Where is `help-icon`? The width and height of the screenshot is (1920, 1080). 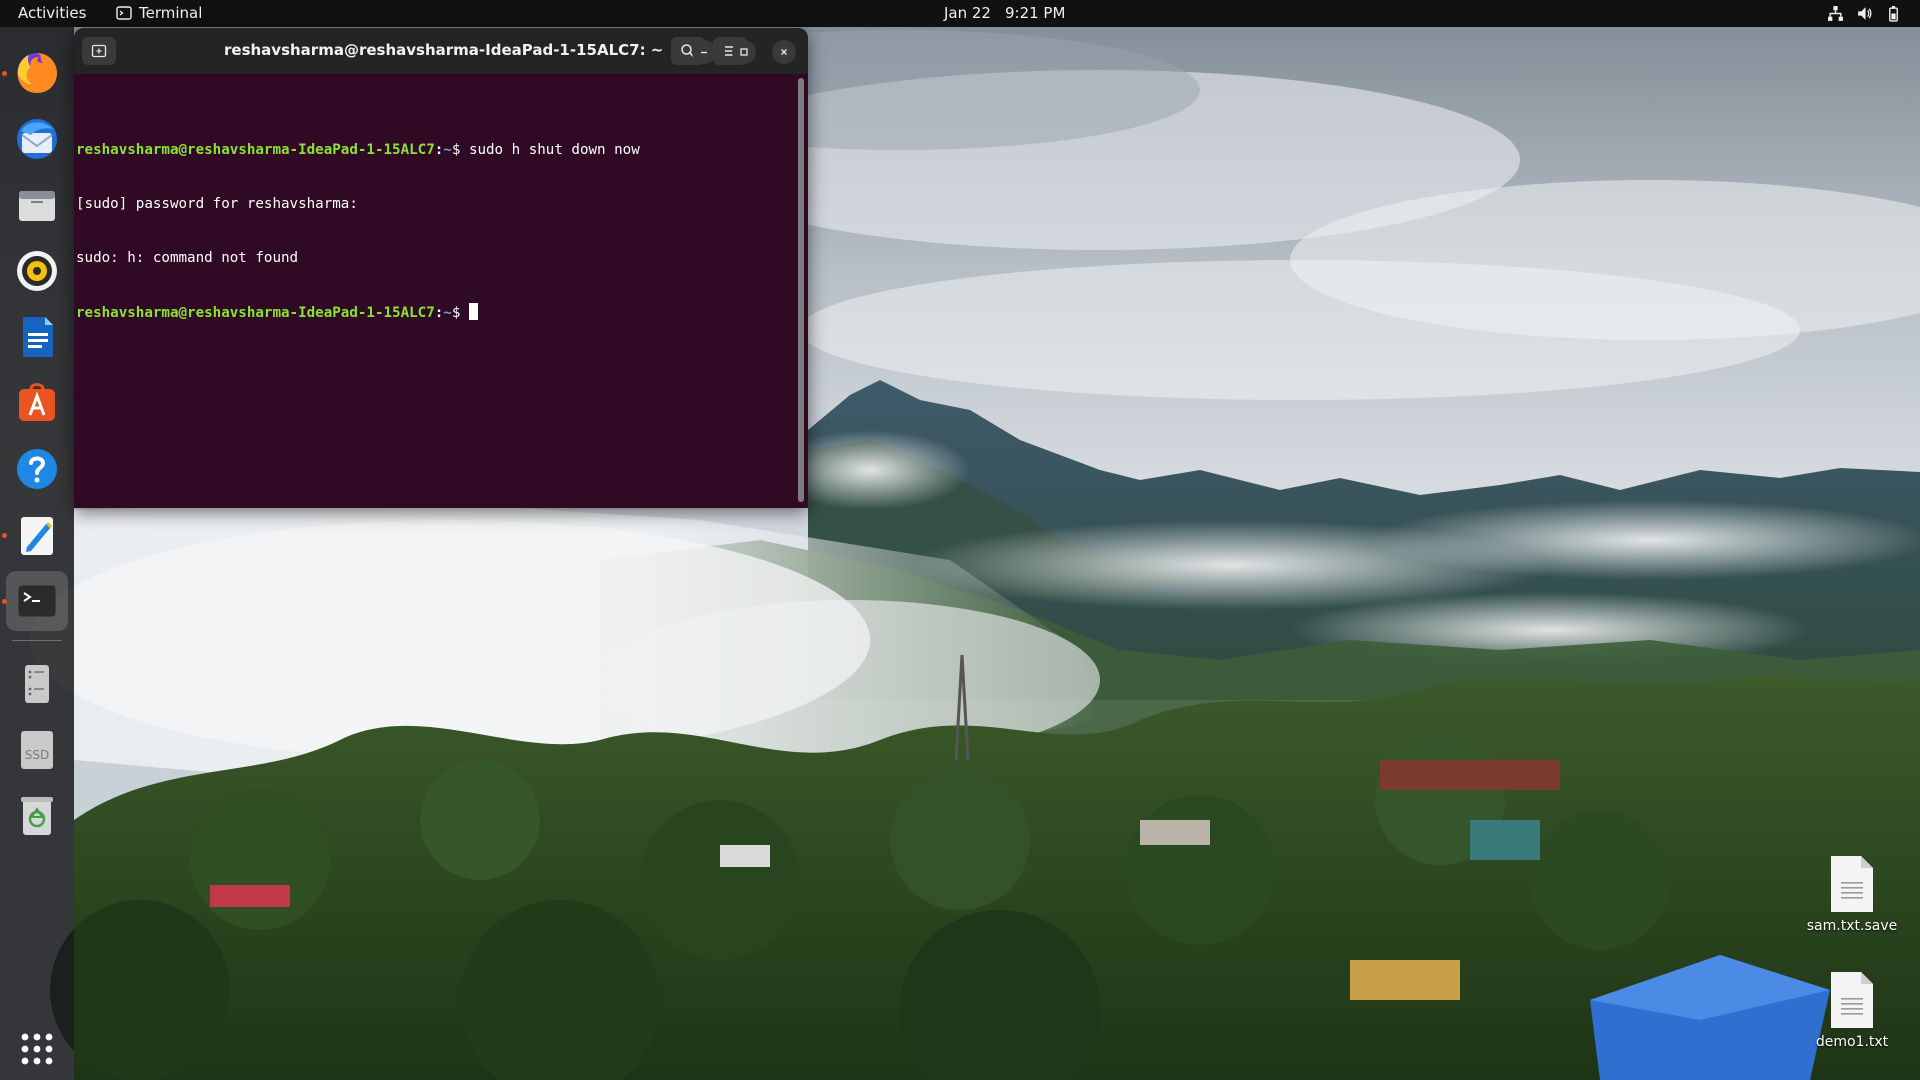
help-icon is located at coordinates (37, 469).